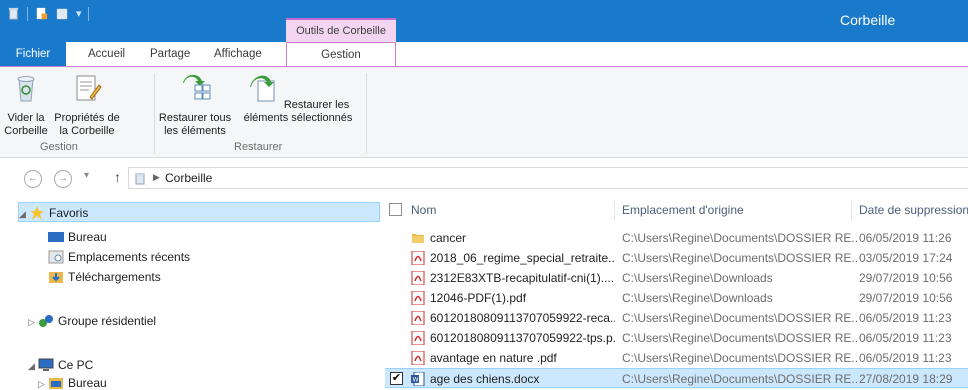  I want to click on toolbar-separator, so click(88, 13).